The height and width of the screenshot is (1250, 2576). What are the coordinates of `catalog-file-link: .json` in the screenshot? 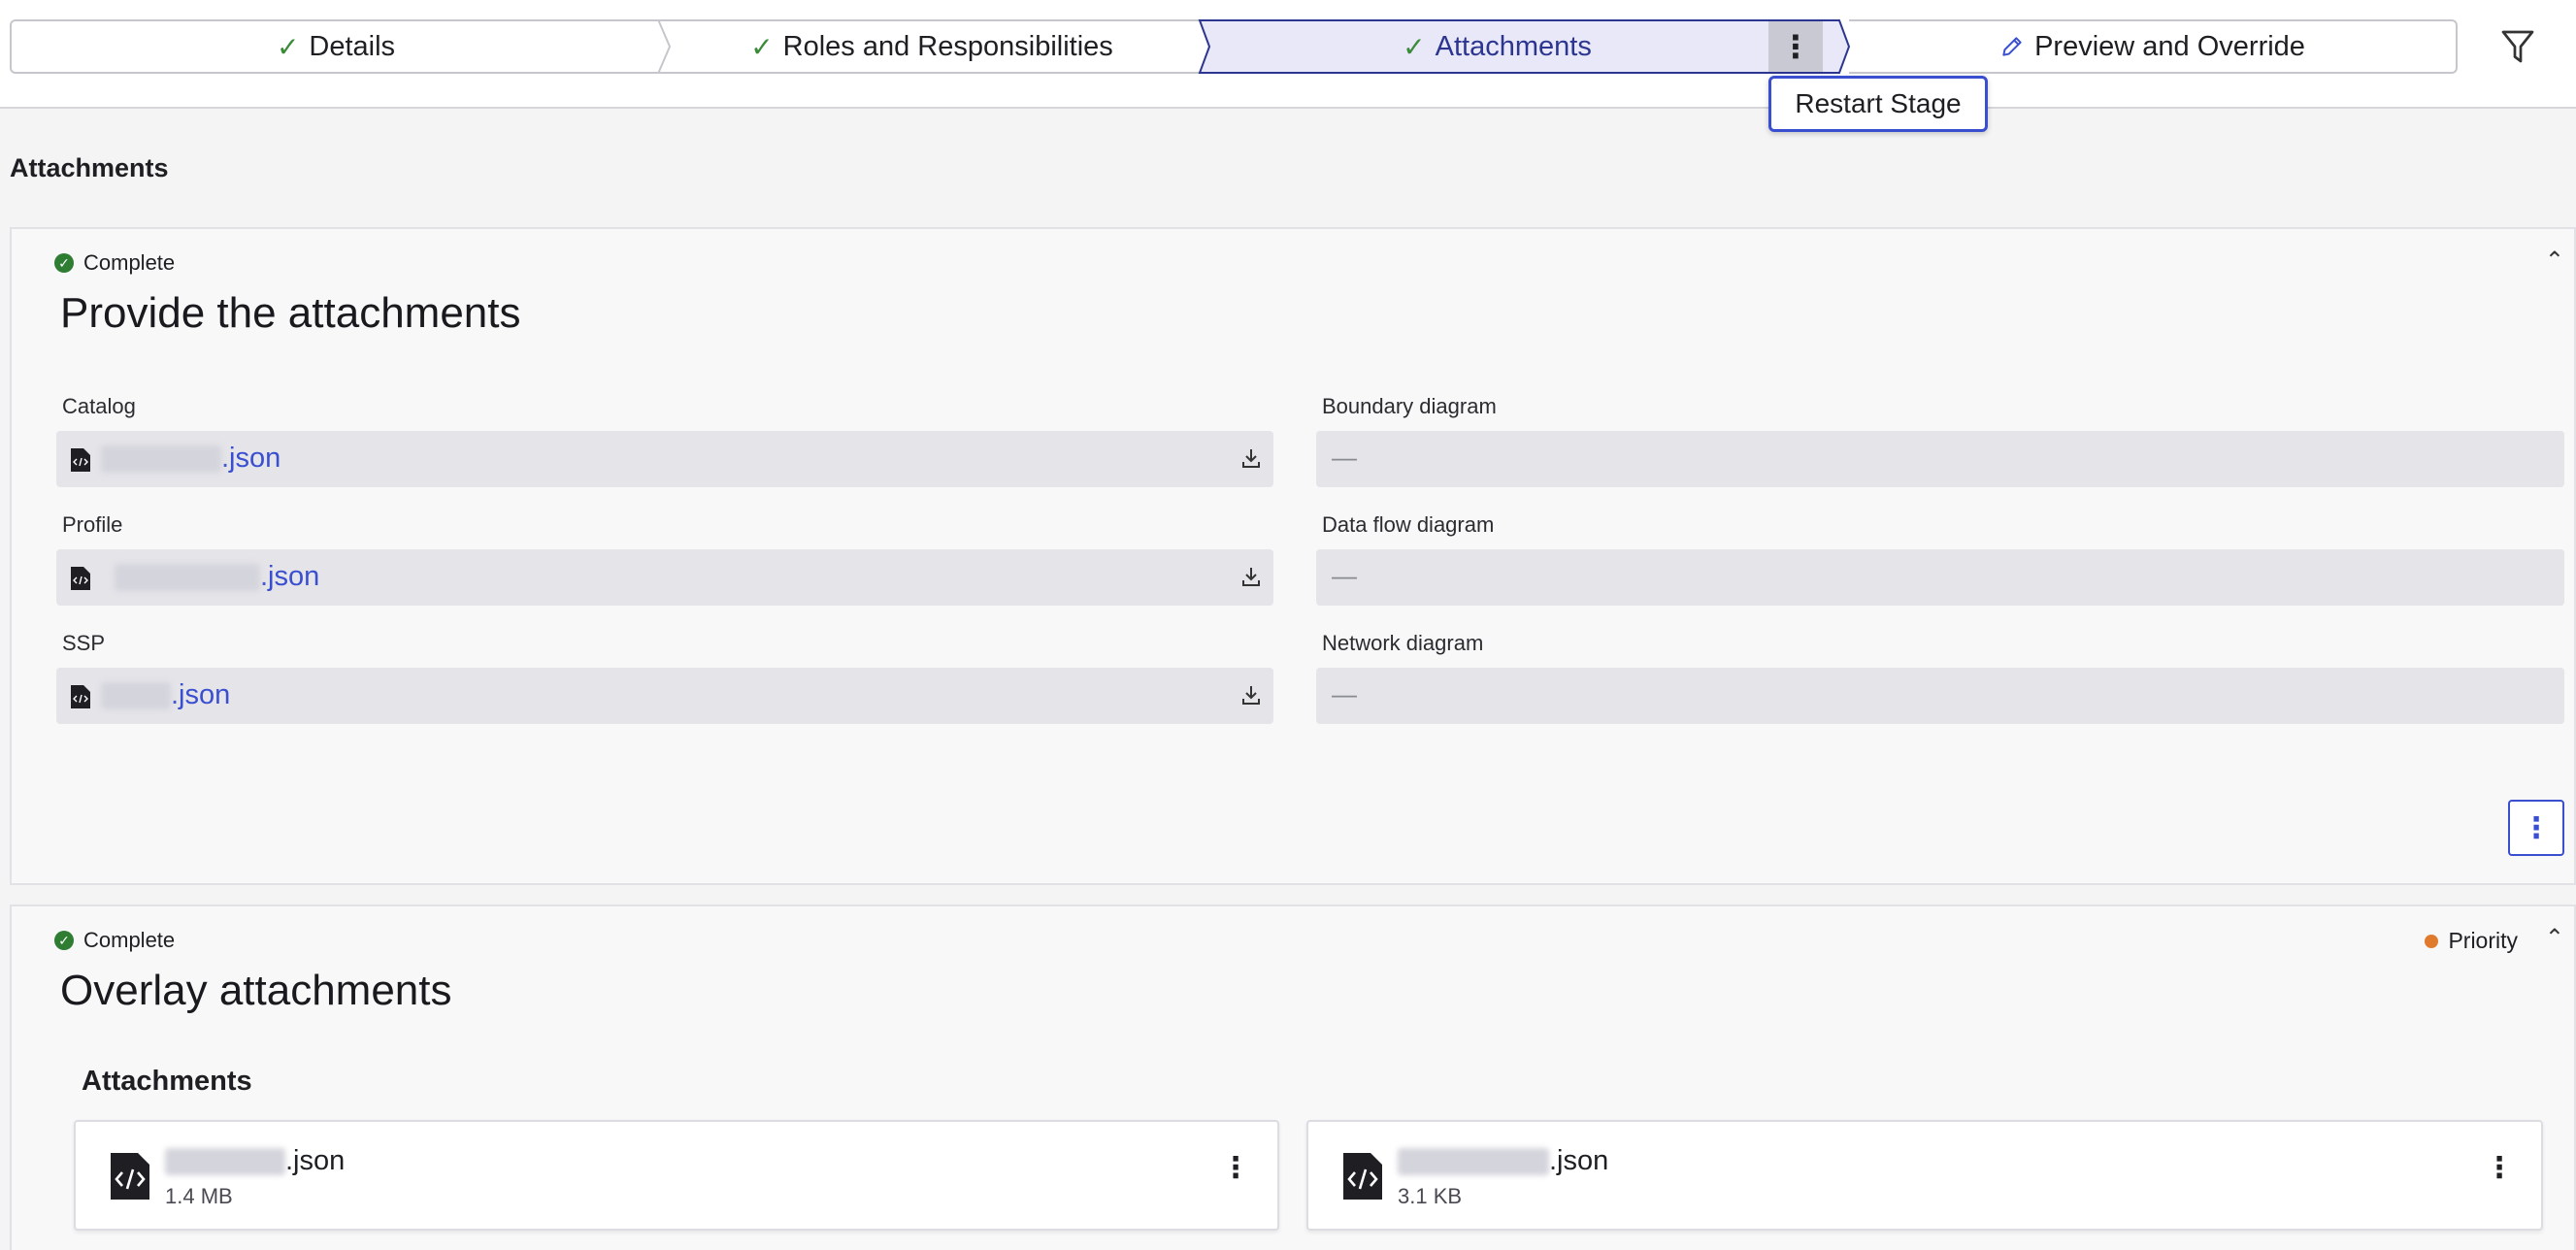 It's located at (191, 459).